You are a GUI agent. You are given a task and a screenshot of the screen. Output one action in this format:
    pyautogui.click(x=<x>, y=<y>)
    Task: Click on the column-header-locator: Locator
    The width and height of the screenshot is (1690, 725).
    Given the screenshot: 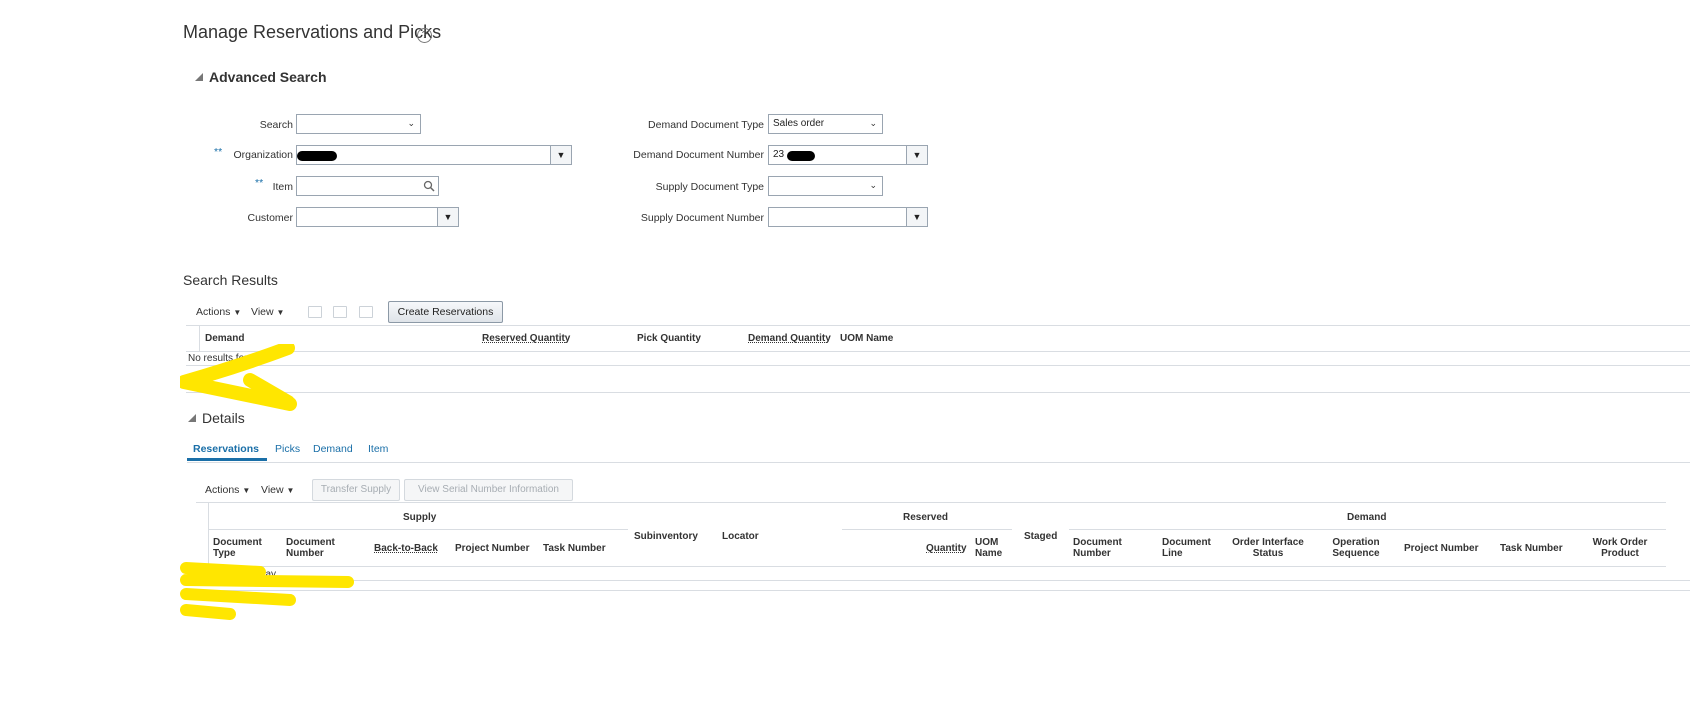 What is the action you would take?
    pyautogui.click(x=740, y=536)
    